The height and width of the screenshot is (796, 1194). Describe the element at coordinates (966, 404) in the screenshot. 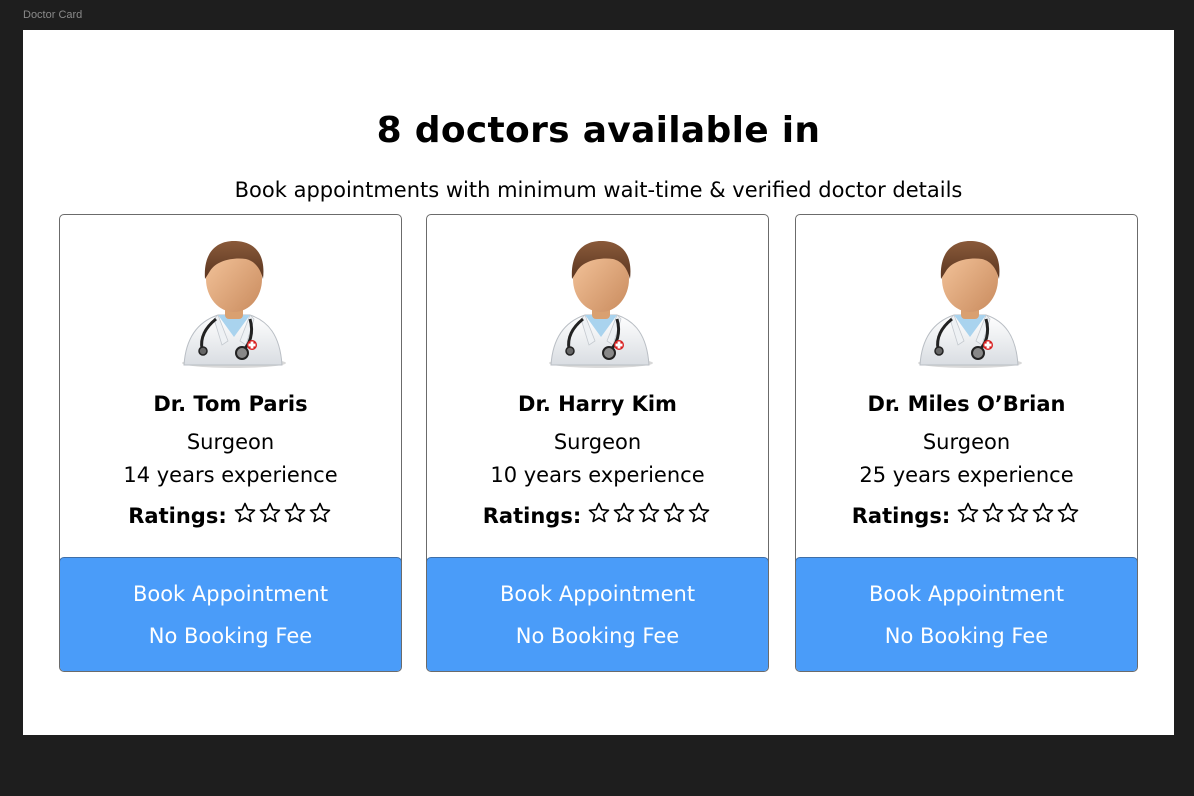

I see `doctor-name: Dr. Miles O’Brian` at that location.